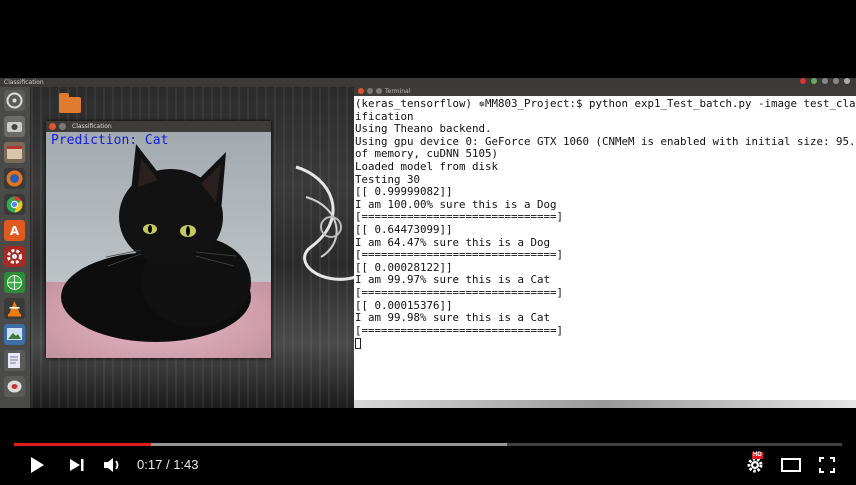 This screenshot has width=856, height=485. What do you see at coordinates (158, 126) in the screenshot?
I see `classification-window-titlebar: Classification` at bounding box center [158, 126].